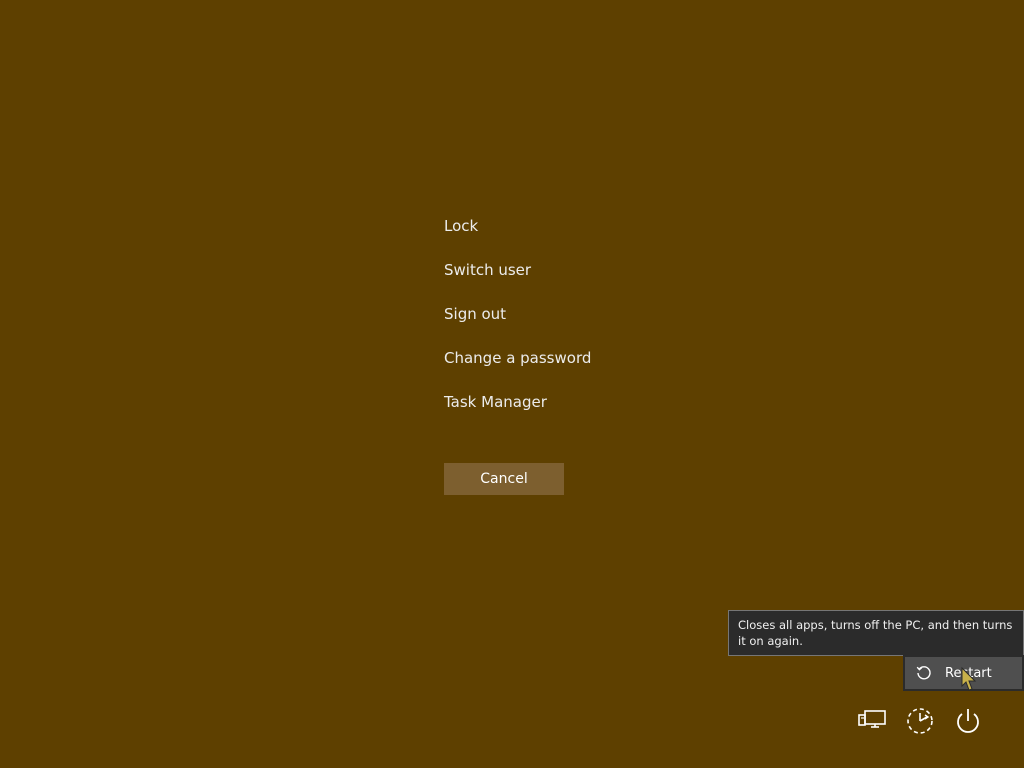 Image resolution: width=1024 pixels, height=768 pixels. Describe the element at coordinates (544, 314) in the screenshot. I see `sign-out-option: Sign out` at that location.